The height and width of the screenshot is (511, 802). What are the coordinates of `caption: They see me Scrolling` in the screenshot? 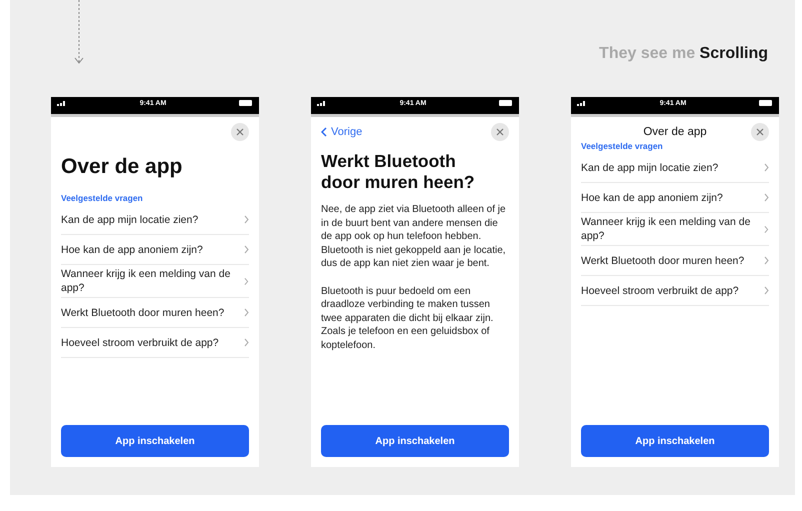 It's located at (683, 54).